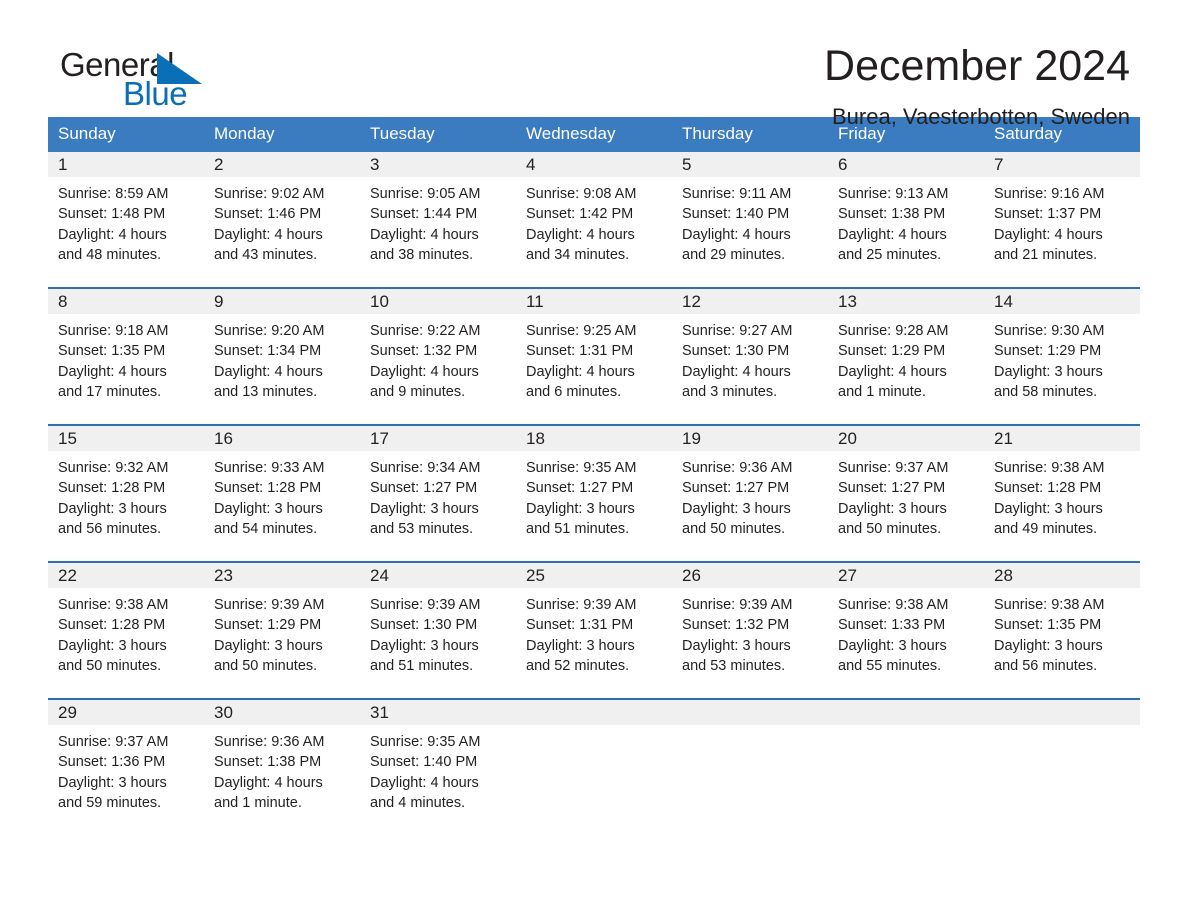  I want to click on sunrise-text: Sunrise: 9:38 AM, so click(1049, 605).